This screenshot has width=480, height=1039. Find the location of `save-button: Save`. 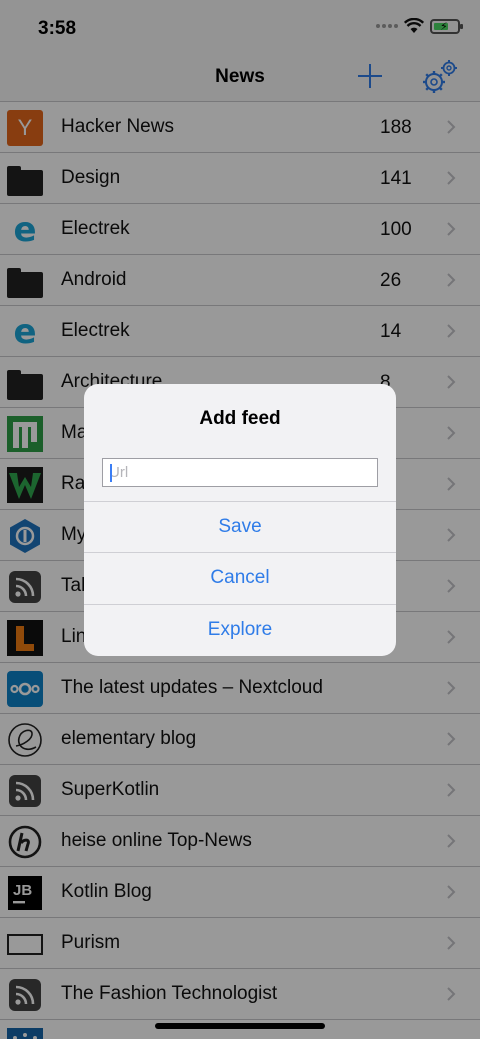

save-button: Save is located at coordinates (240, 526).